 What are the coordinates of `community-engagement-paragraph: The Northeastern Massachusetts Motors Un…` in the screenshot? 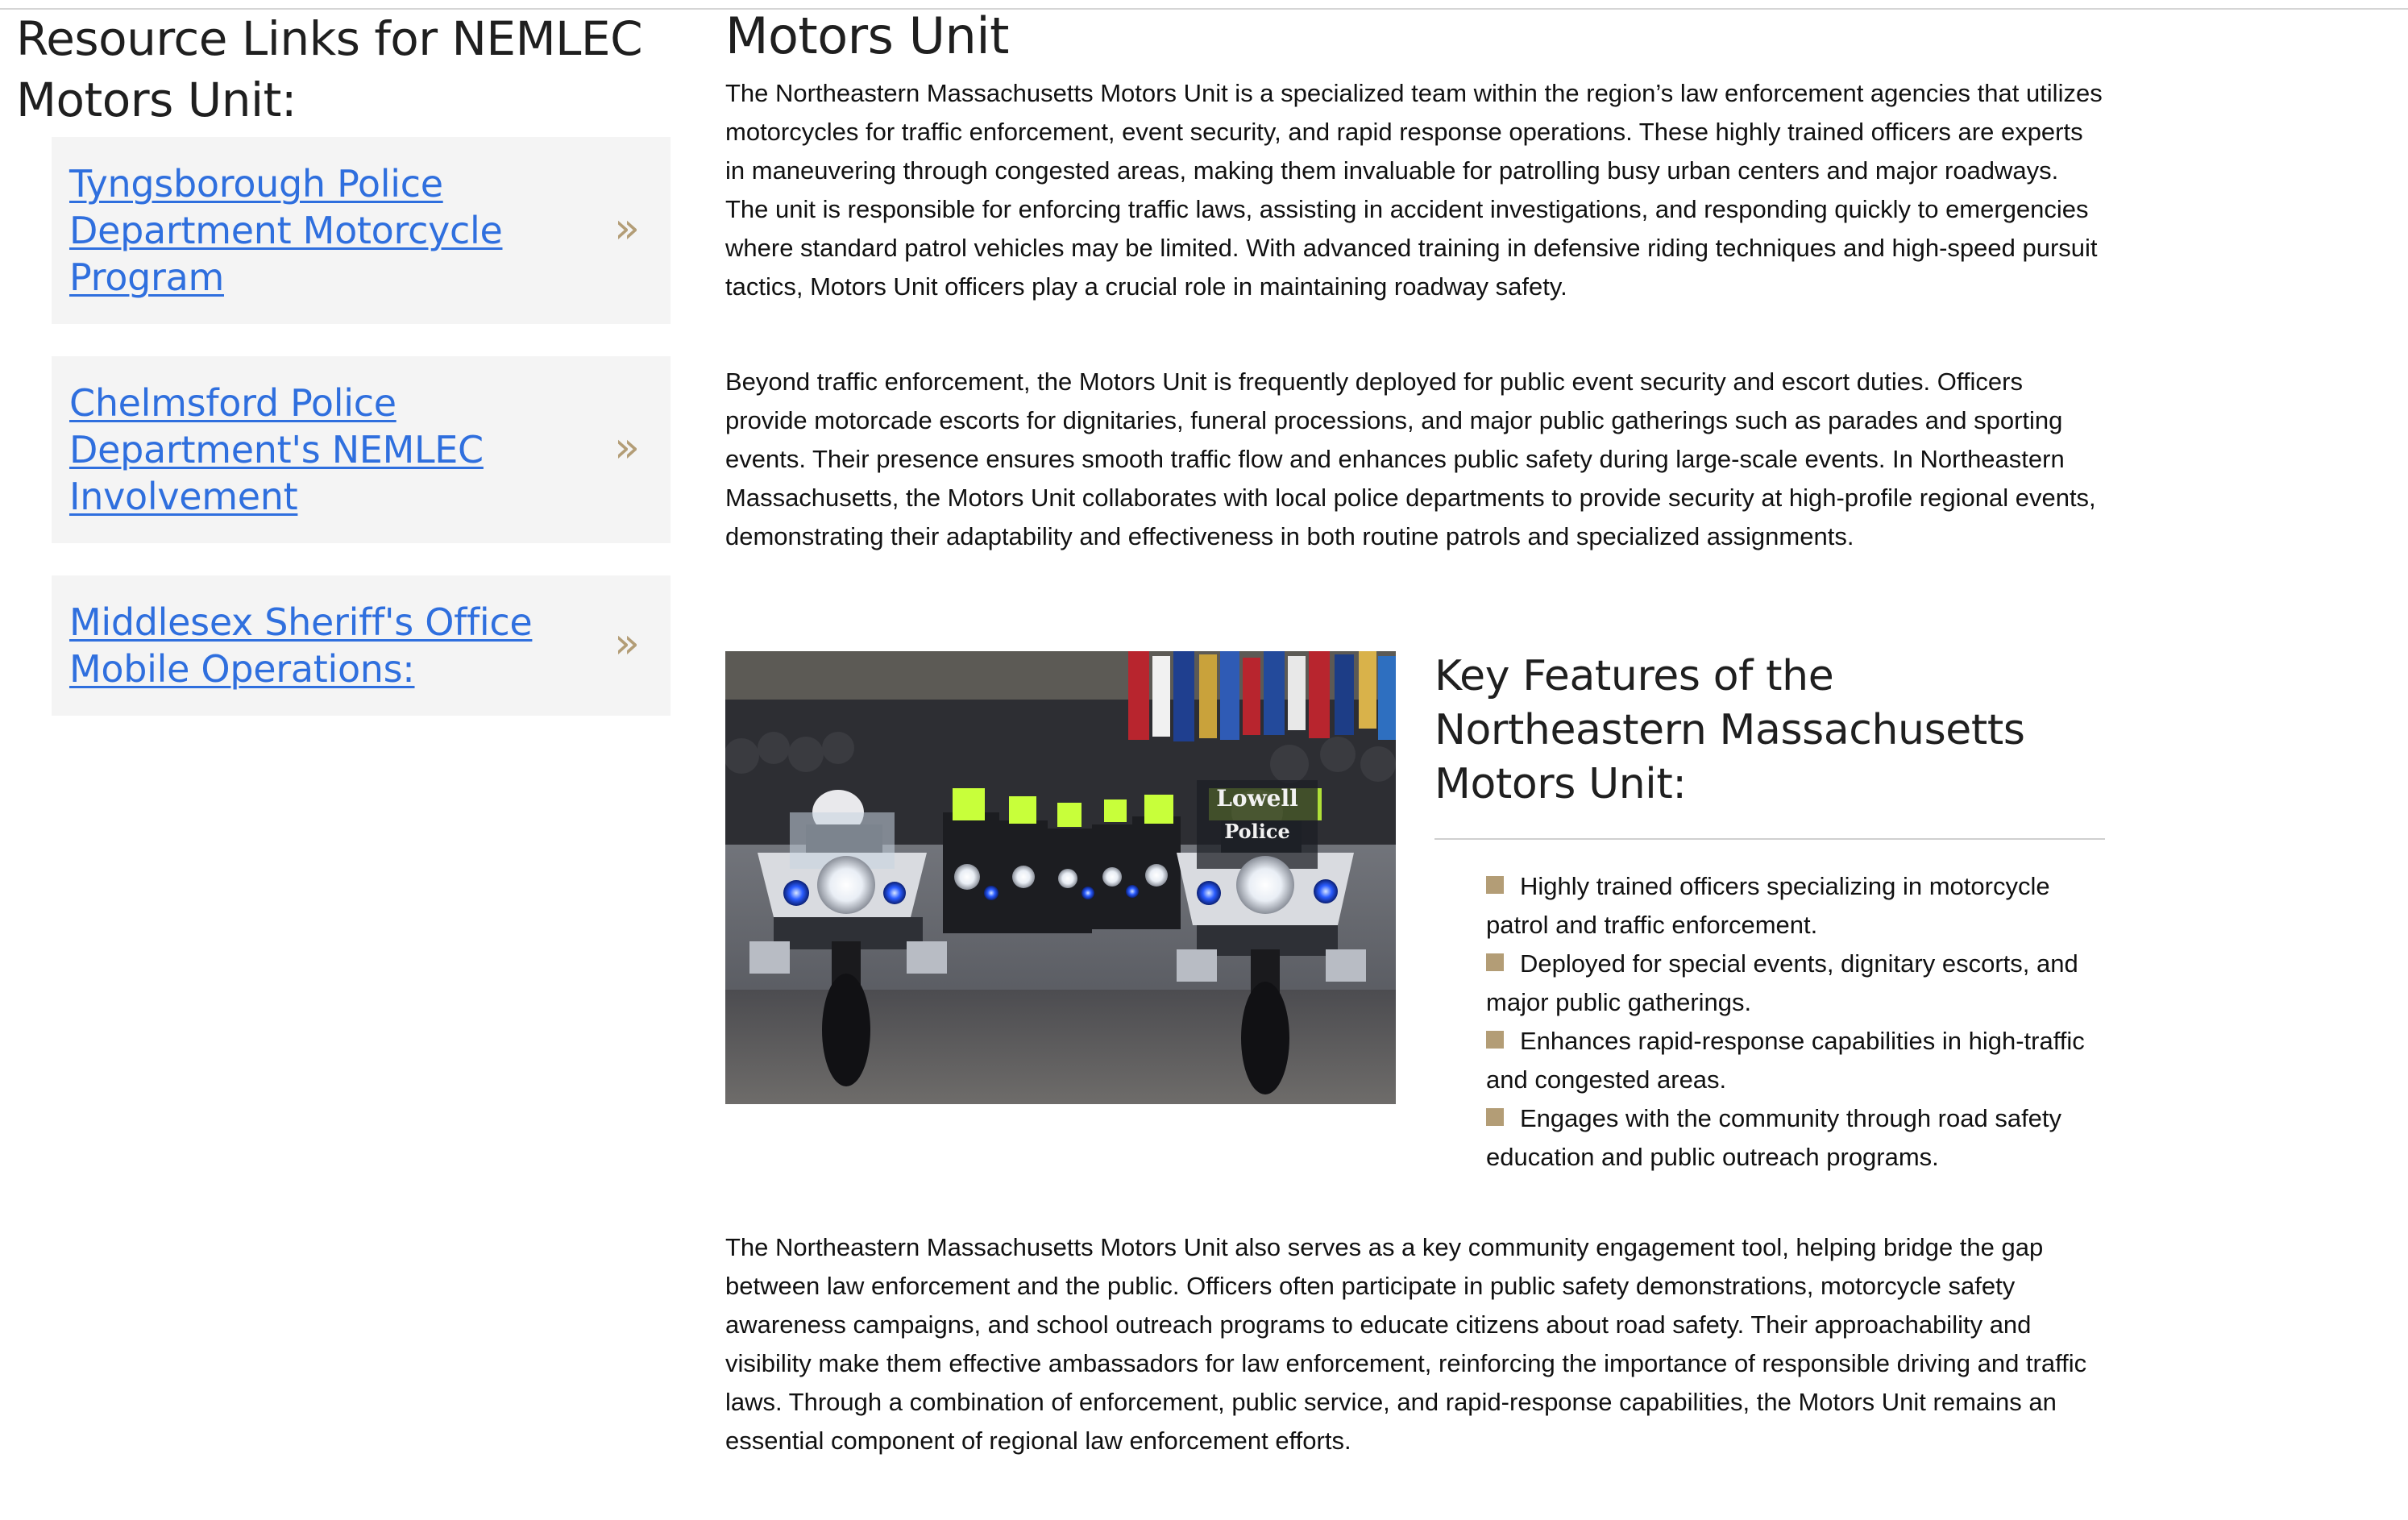 It's located at (1406, 1344).